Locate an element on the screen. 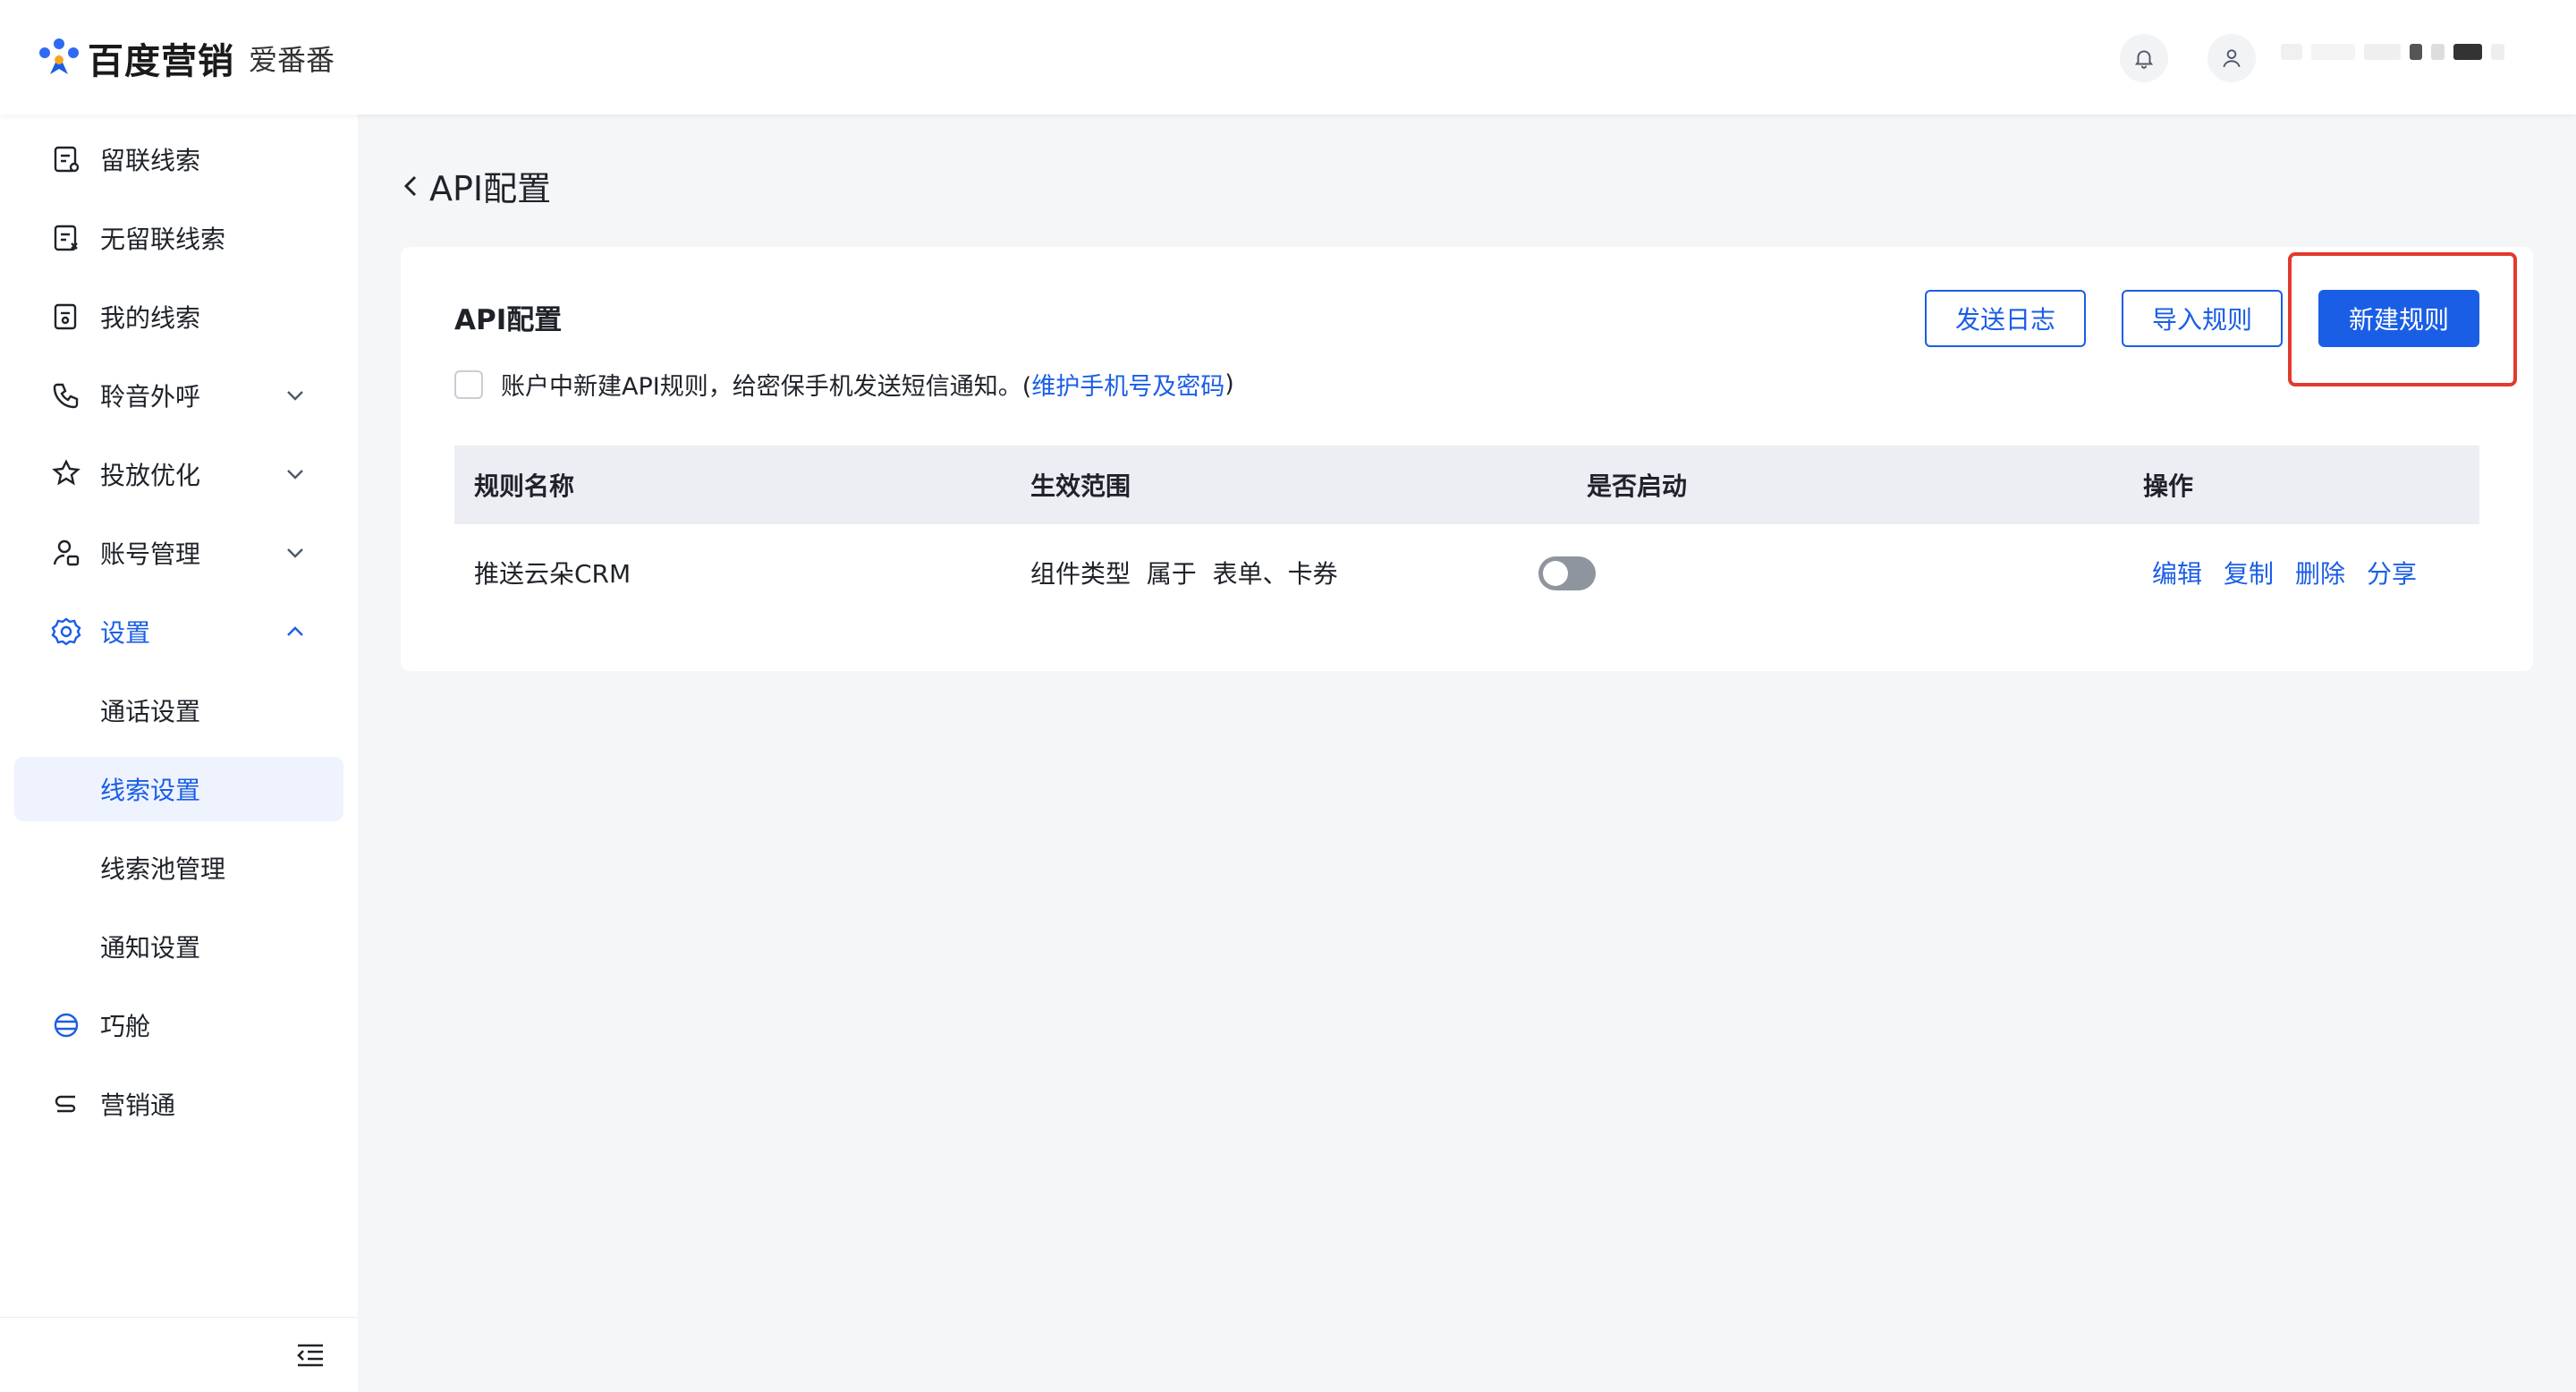  sidebar-item-ad-optimize: 投放优化 is located at coordinates (178, 474).